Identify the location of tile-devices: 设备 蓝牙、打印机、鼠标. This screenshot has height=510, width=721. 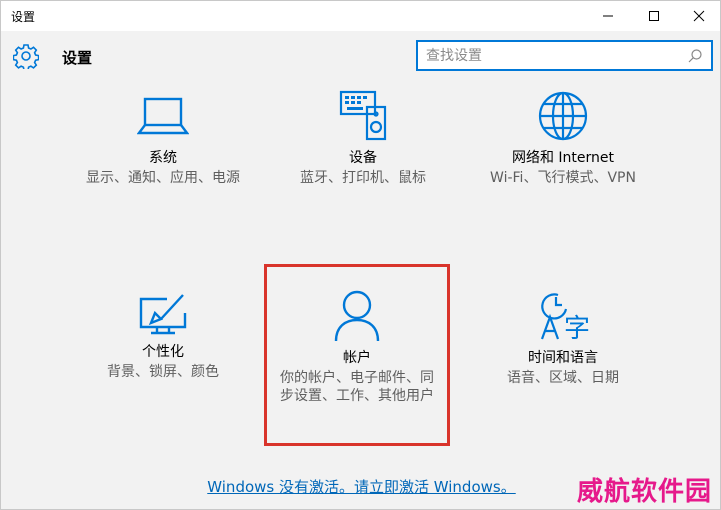
(363, 138).